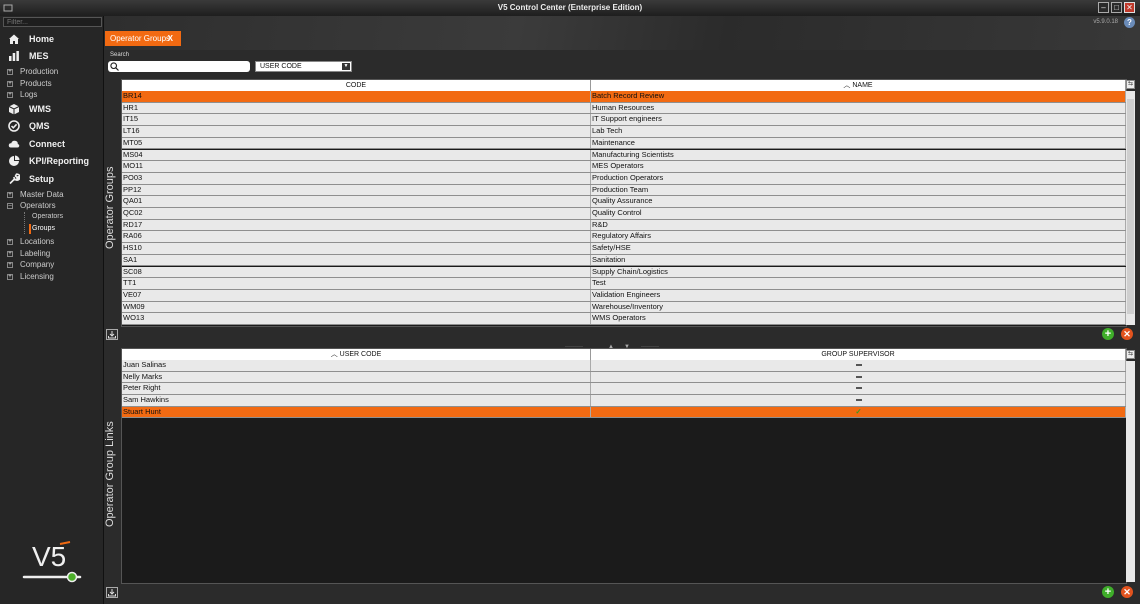  What do you see at coordinates (858, 283) in the screenshot?
I see `cell-name: Test` at bounding box center [858, 283].